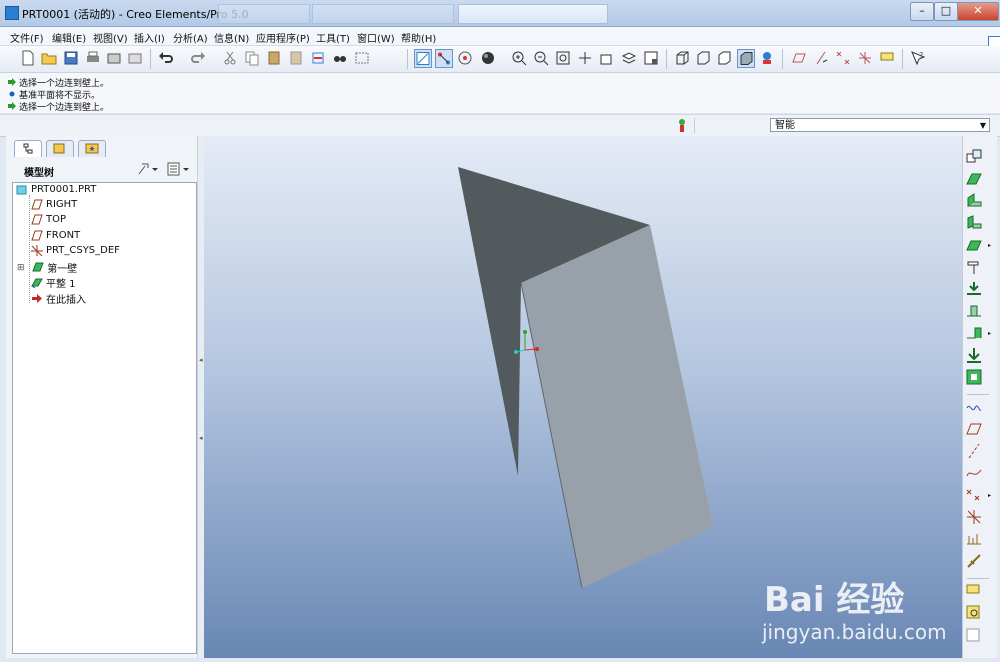 This screenshot has height=662, width=1000. I want to click on insert-shared-data-icon, so click(974, 561).